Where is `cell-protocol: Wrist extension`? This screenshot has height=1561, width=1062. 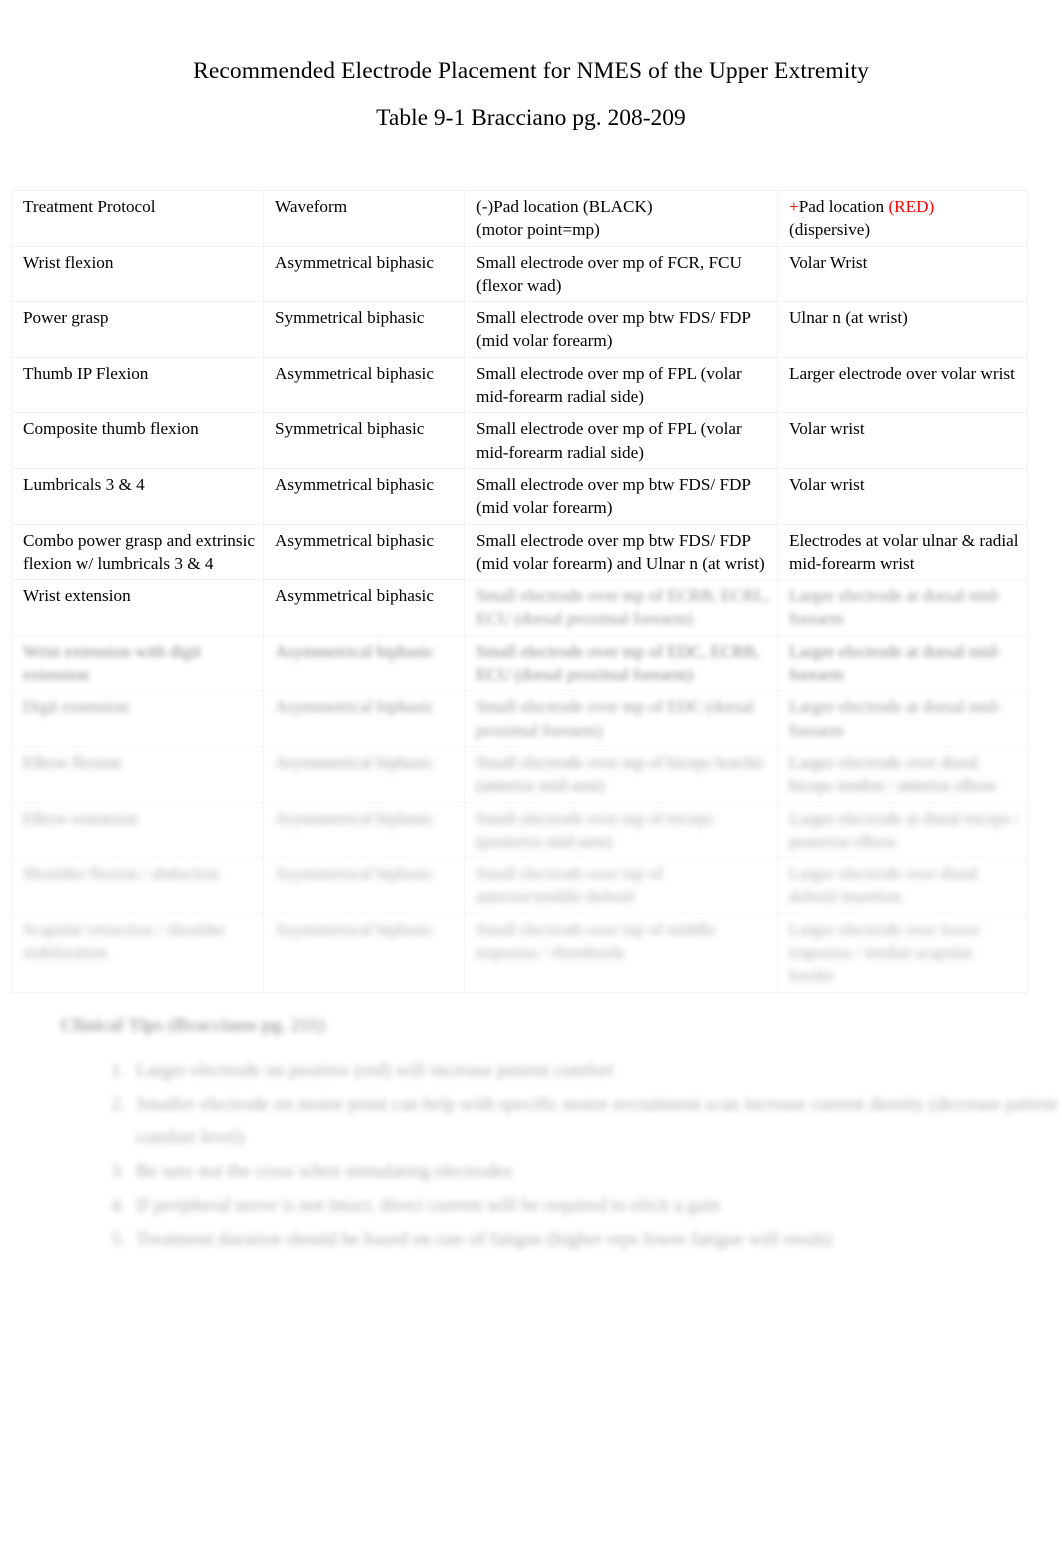 cell-protocol: Wrist extension is located at coordinates (137, 607).